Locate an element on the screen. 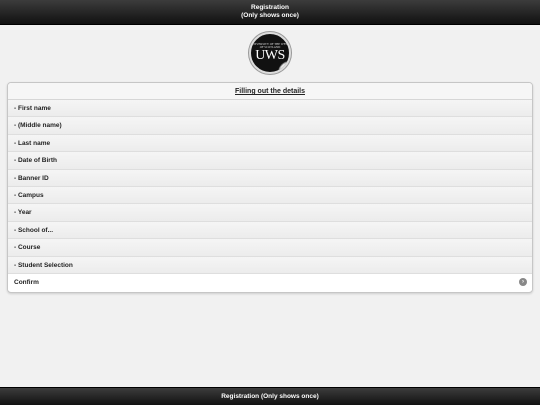 This screenshot has width=540, height=405. footer-bar: Registration (Only shows once) is located at coordinates (270, 396).